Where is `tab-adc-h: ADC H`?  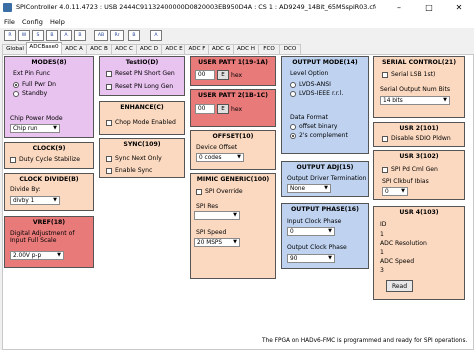 tab-adc-h: ADC H is located at coordinates (246, 49).